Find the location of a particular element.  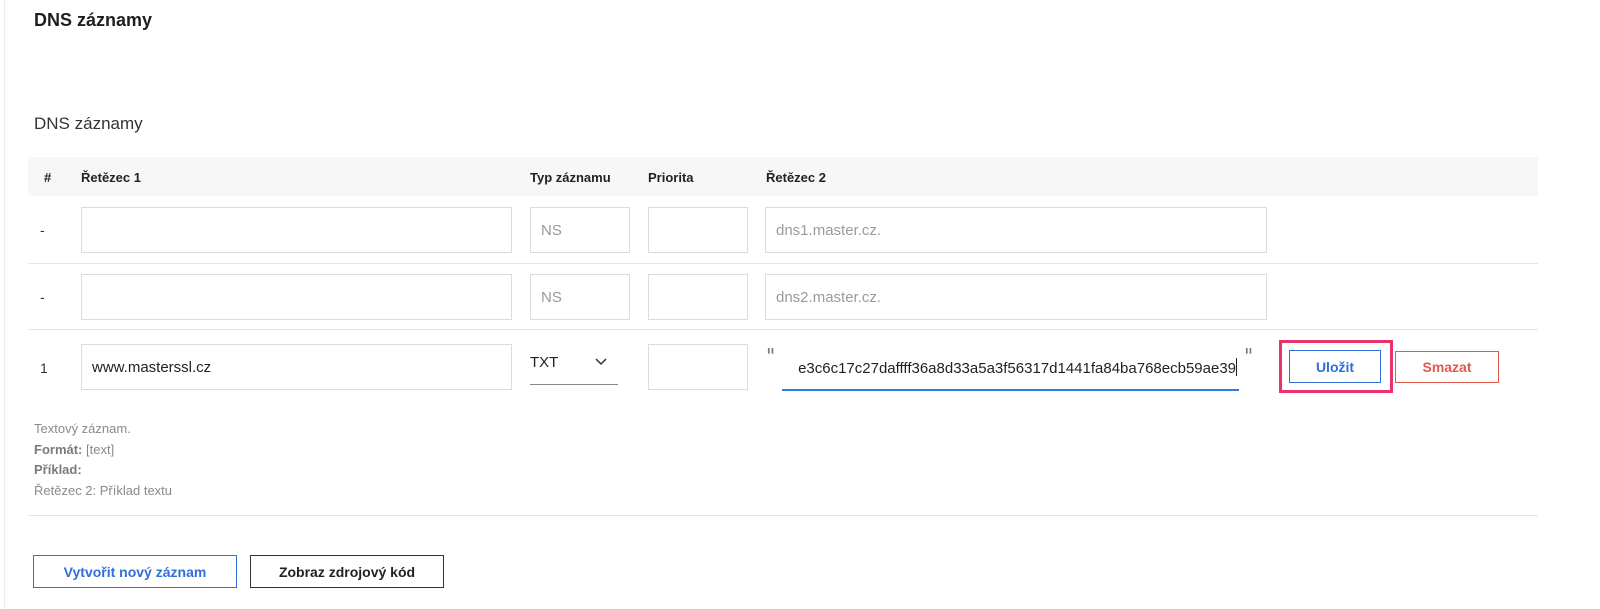

show-source-button: Zobraz zdrojový kód is located at coordinates (347, 571).